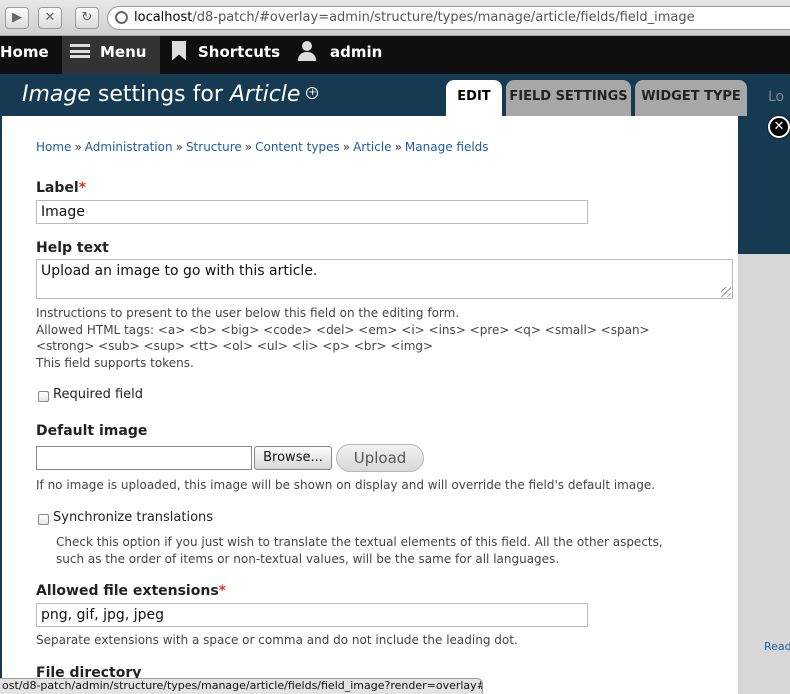 This screenshot has height=694, width=790. I want to click on add-shortcut-icon: +, so click(312, 93).